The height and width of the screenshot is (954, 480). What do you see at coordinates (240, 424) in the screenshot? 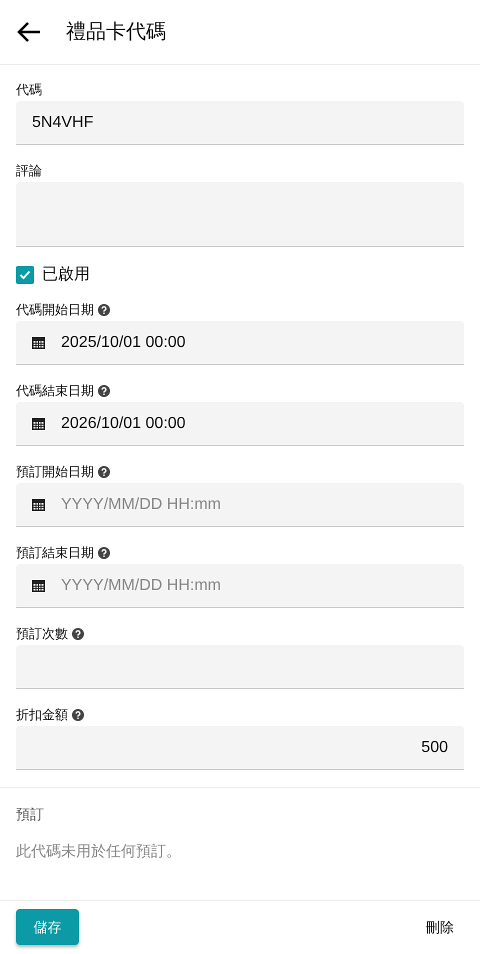
I see `date-field: 2026/10/01 00:00` at bounding box center [240, 424].